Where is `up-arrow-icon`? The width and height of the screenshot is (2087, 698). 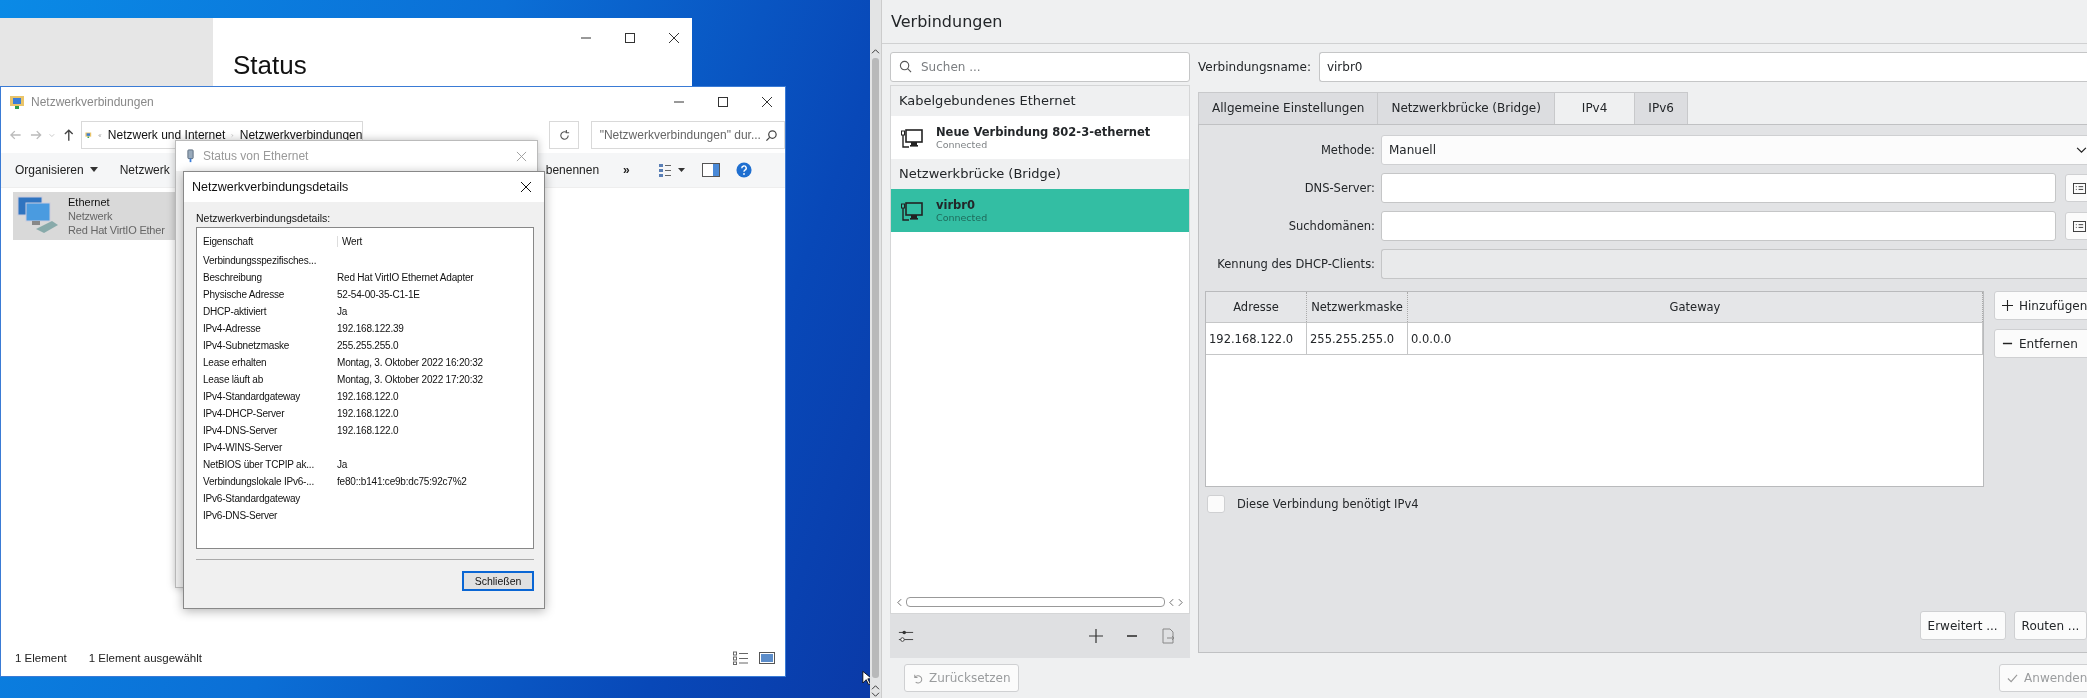
up-arrow-icon is located at coordinates (68, 135).